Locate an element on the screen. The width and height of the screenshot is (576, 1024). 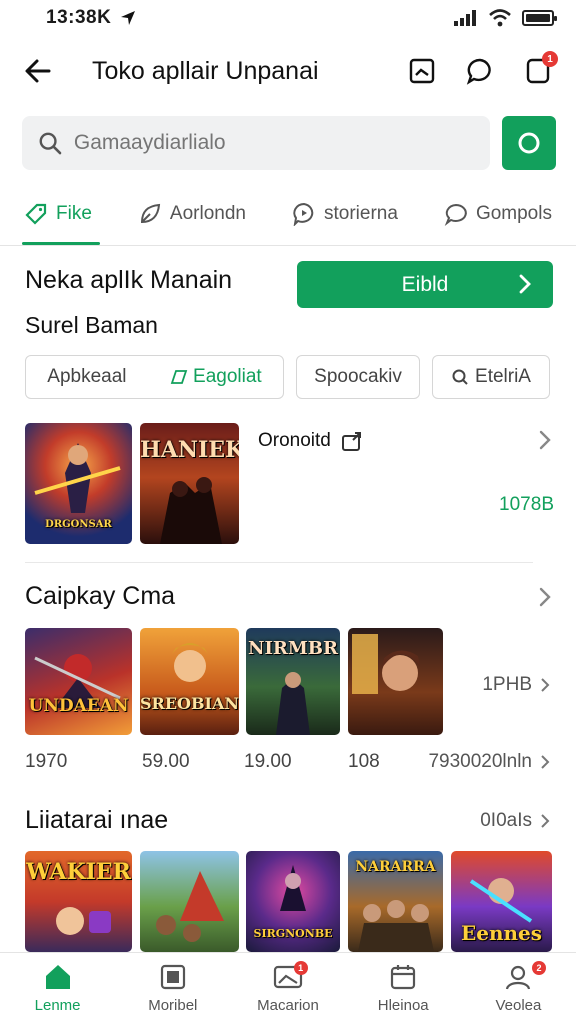
location-arrow-icon is located at coordinates (128, 18).